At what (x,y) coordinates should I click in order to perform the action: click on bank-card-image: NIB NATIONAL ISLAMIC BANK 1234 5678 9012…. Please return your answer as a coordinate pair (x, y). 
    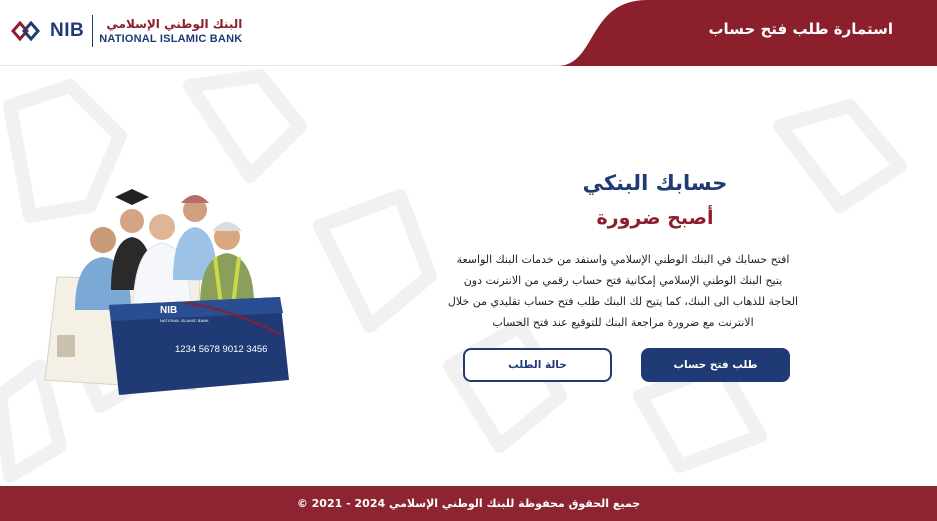
    Looking at the image, I should click on (199, 346).